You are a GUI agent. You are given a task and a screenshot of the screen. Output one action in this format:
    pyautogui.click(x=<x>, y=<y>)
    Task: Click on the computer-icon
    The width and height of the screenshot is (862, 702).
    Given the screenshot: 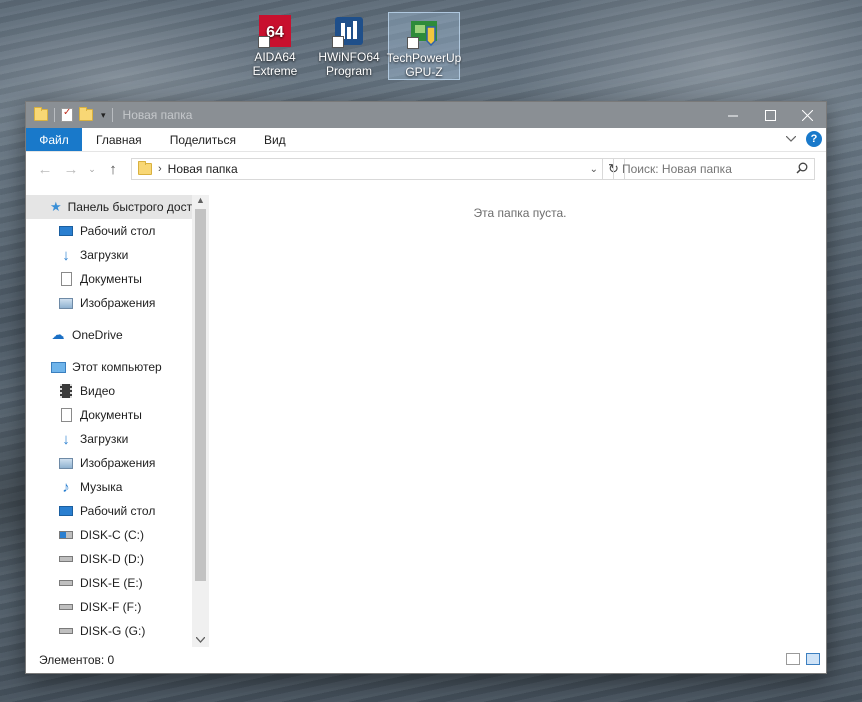 What is the action you would take?
    pyautogui.click(x=58, y=367)
    